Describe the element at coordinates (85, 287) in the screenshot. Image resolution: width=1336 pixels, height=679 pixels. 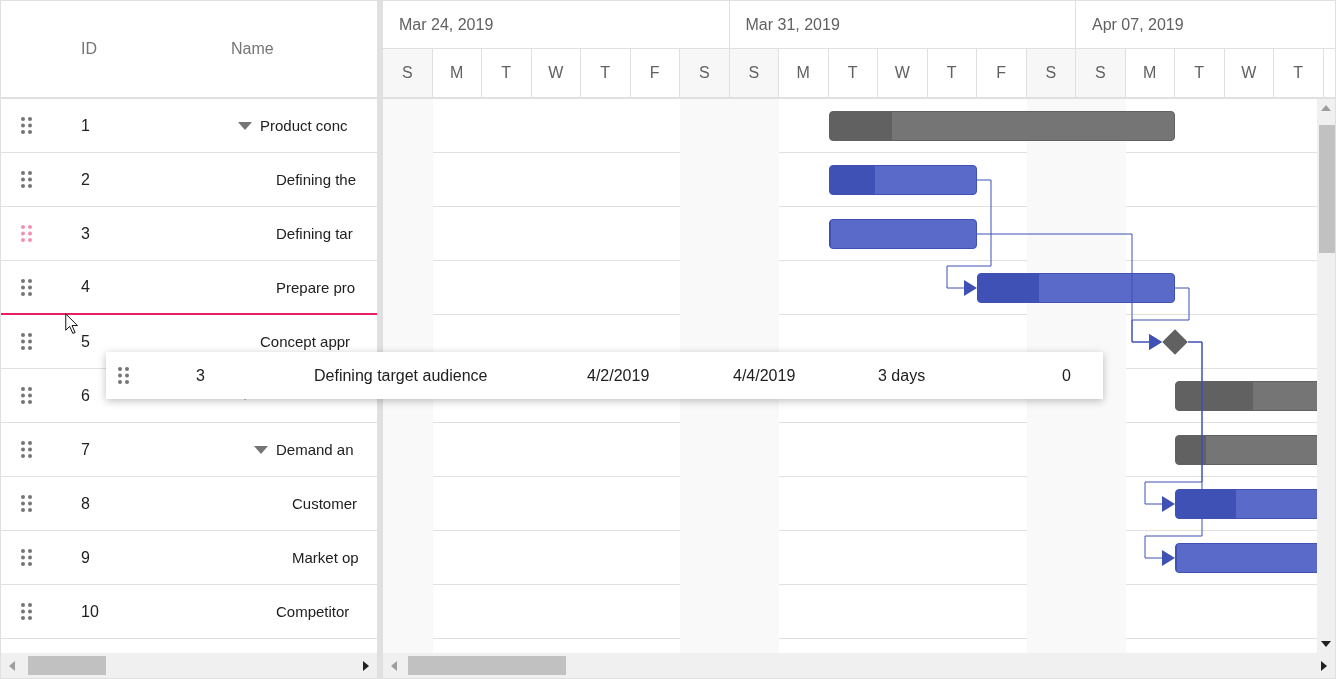
I see `id-cell-text: 4` at that location.